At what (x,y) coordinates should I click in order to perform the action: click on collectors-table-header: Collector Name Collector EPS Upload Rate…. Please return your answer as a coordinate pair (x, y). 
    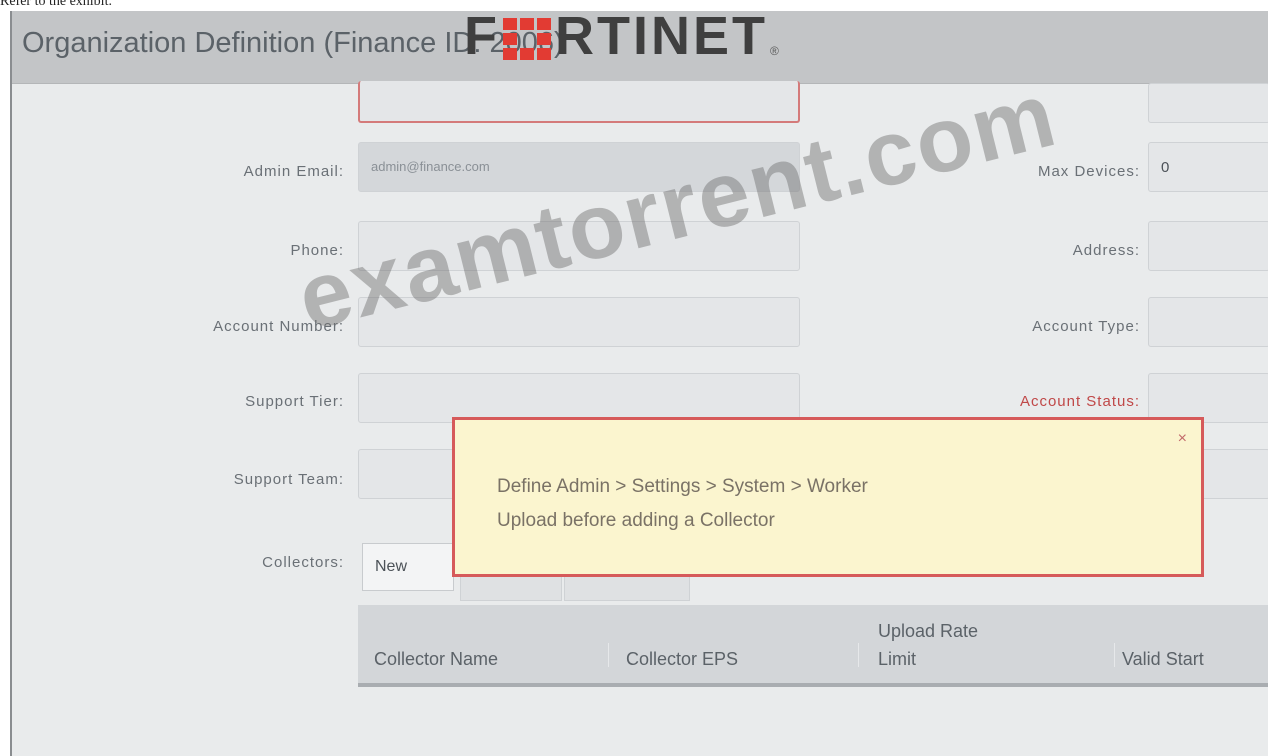
    Looking at the image, I should click on (813, 646).